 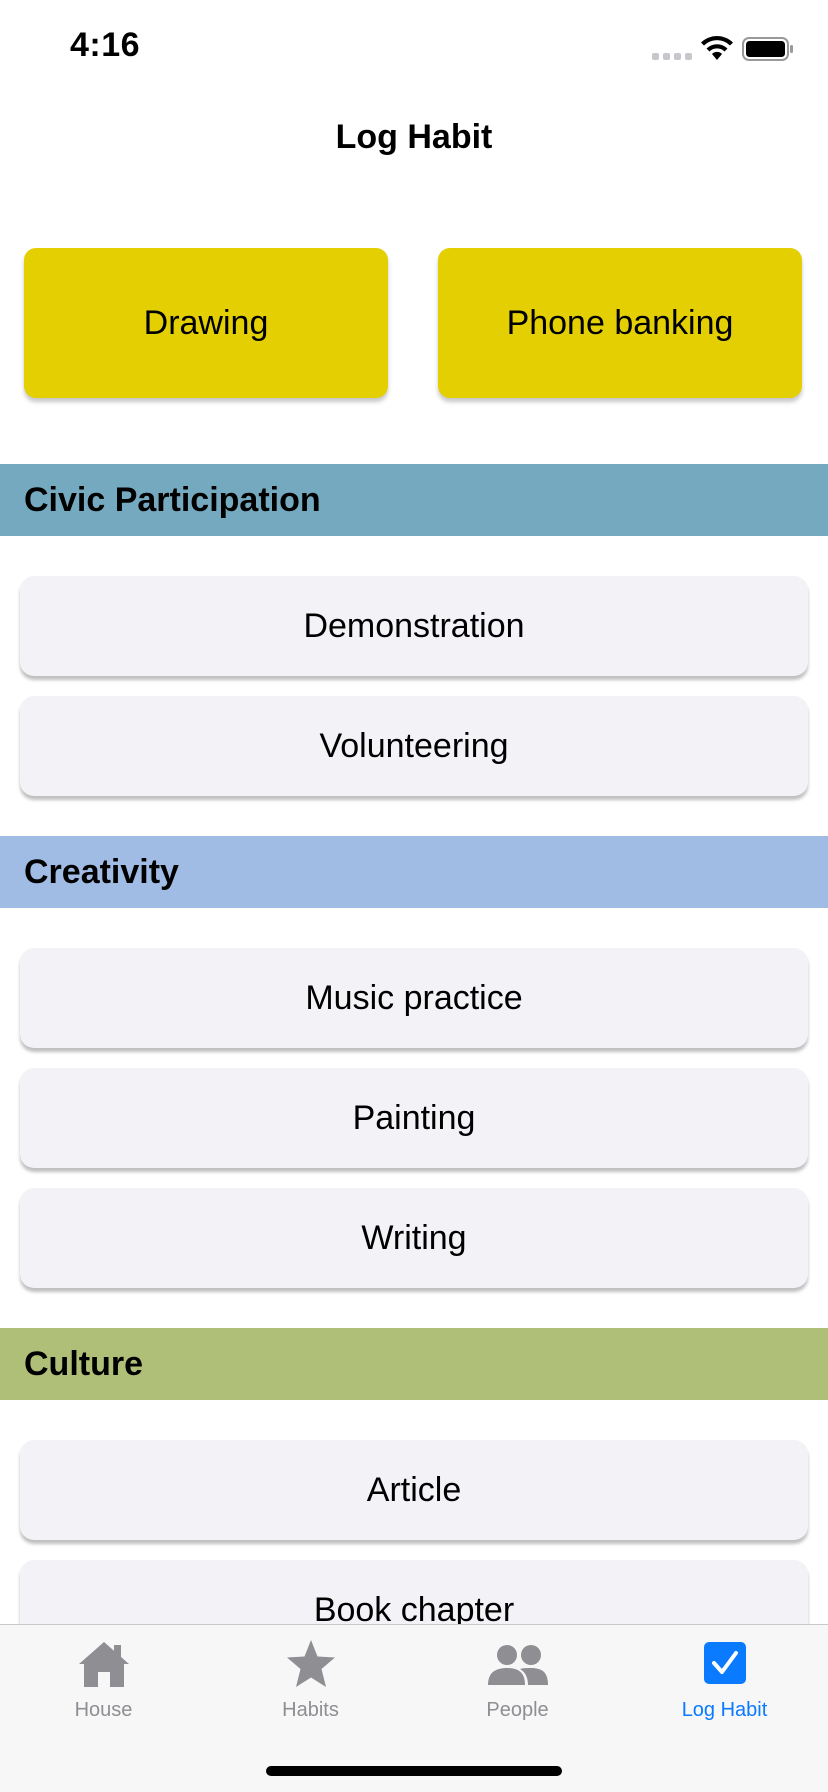 I want to click on habit-label: Article, so click(x=414, y=1489).